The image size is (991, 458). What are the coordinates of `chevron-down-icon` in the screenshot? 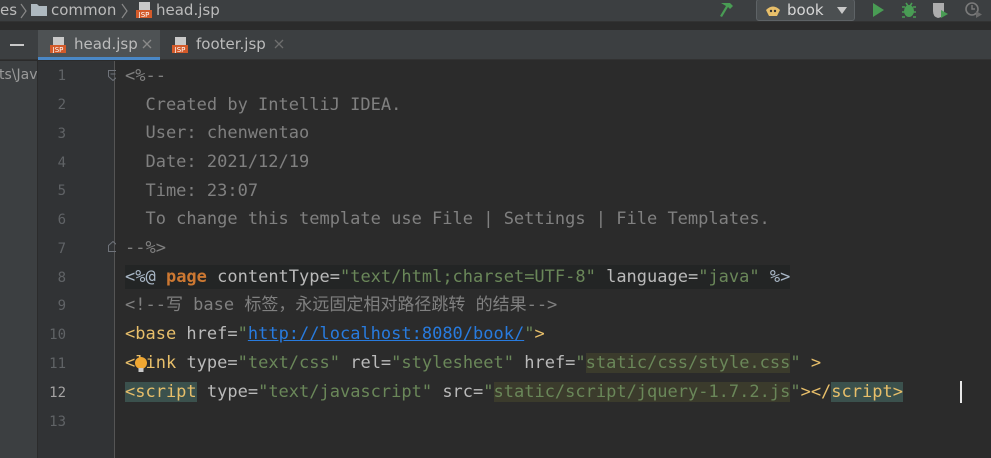 It's located at (842, 10).